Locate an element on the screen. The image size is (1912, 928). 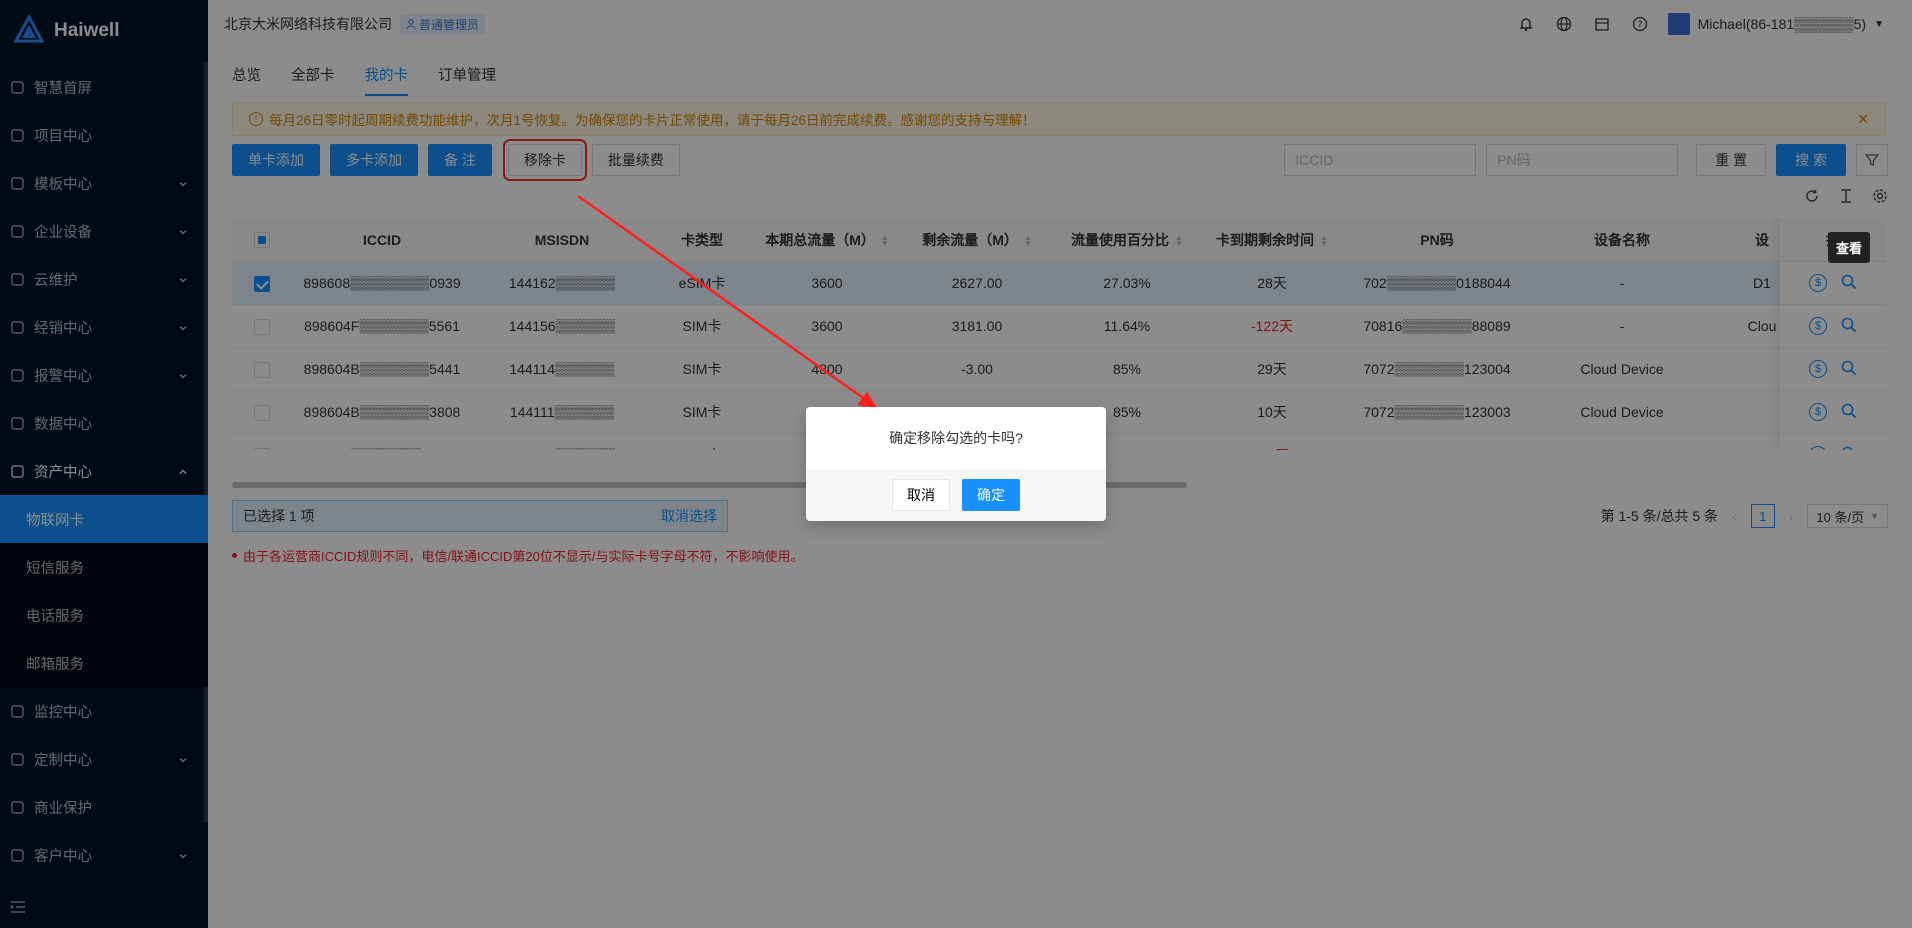
dialog-footer: 取消 确定 is located at coordinates (956, 495).